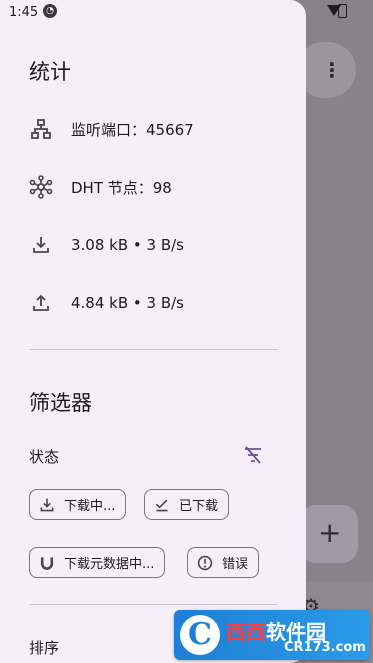  Describe the element at coordinates (127, 303) in the screenshot. I see `stat-upload-text: 4.84 kB • 3 B/s` at that location.